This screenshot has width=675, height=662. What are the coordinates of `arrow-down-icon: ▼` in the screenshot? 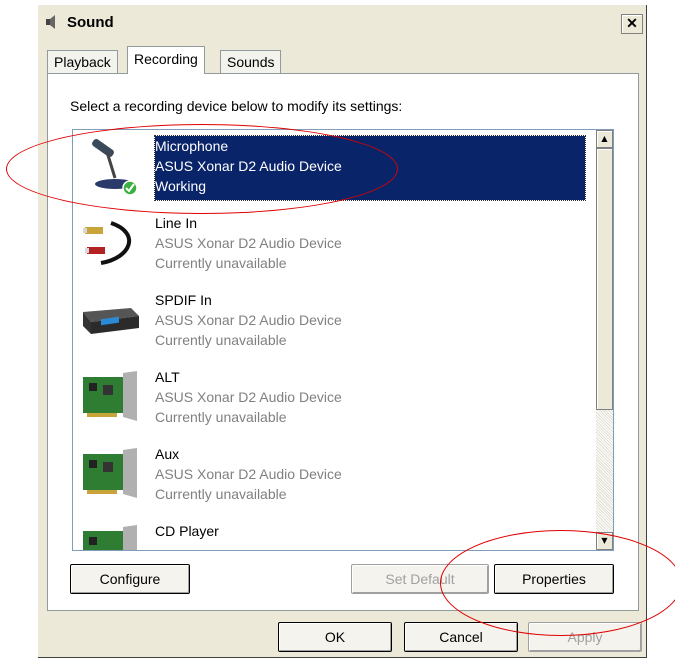 It's located at (604, 540).